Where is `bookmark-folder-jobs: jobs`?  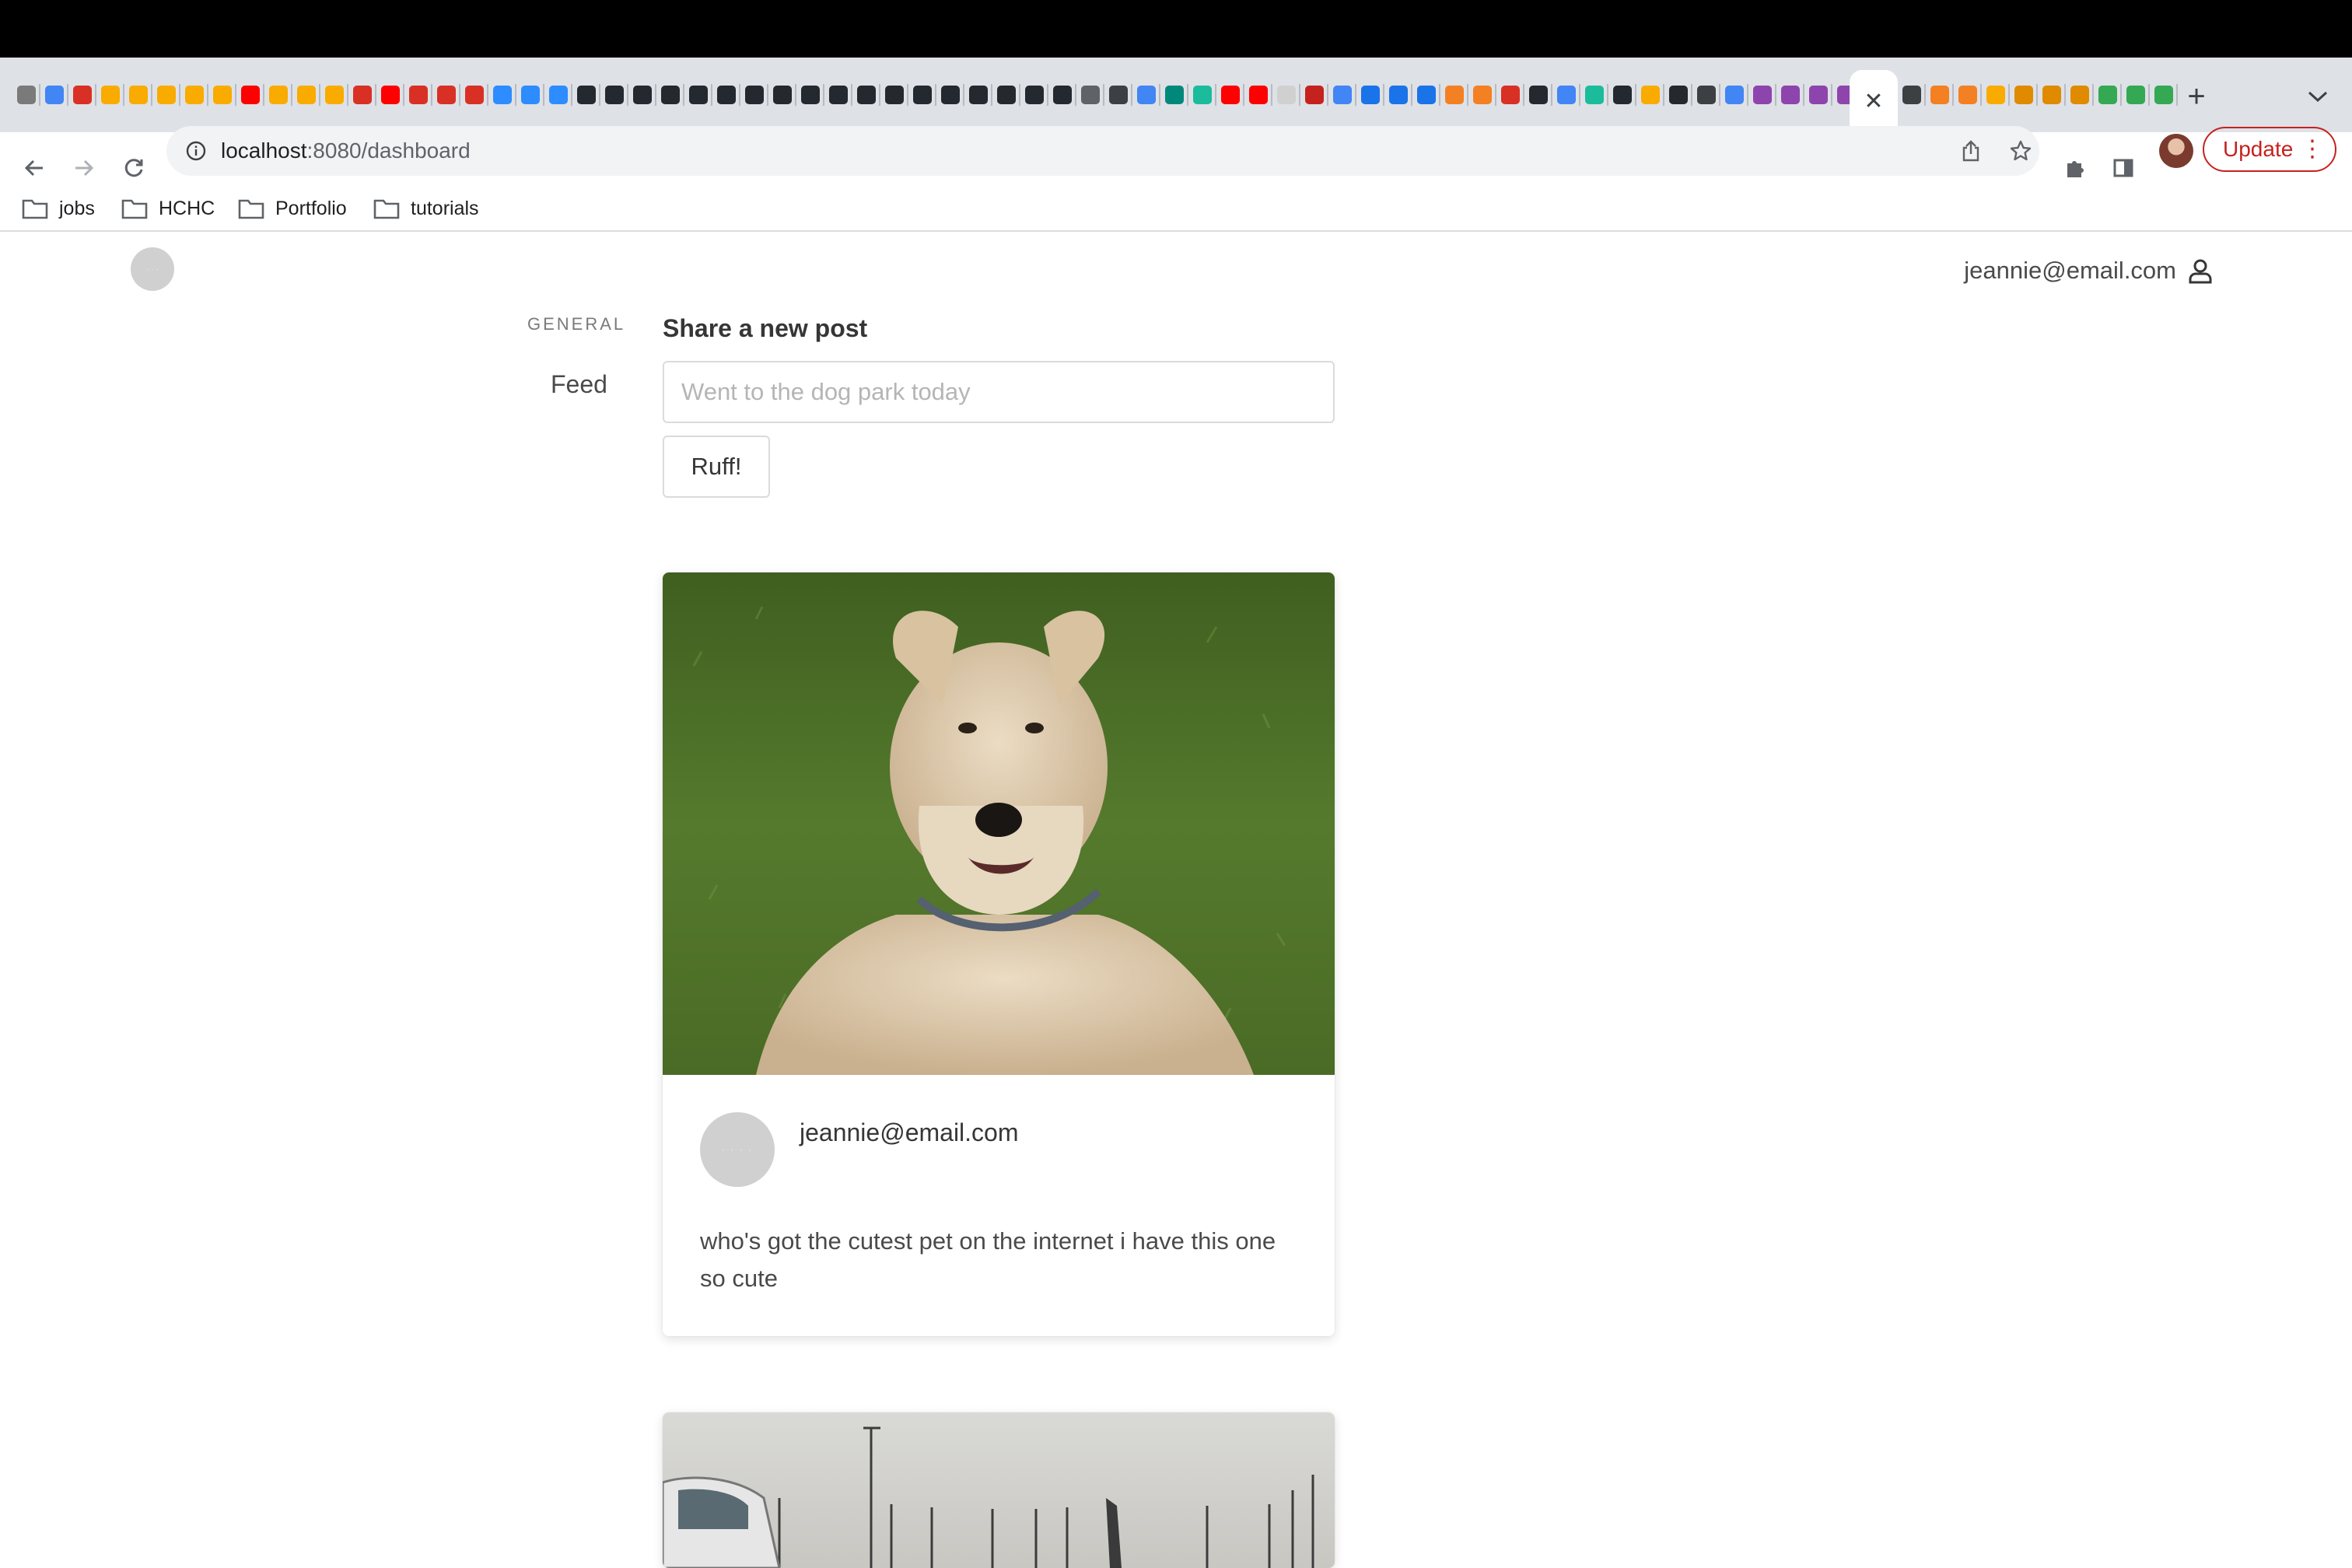 bookmark-folder-jobs: jobs is located at coordinates (59, 209).